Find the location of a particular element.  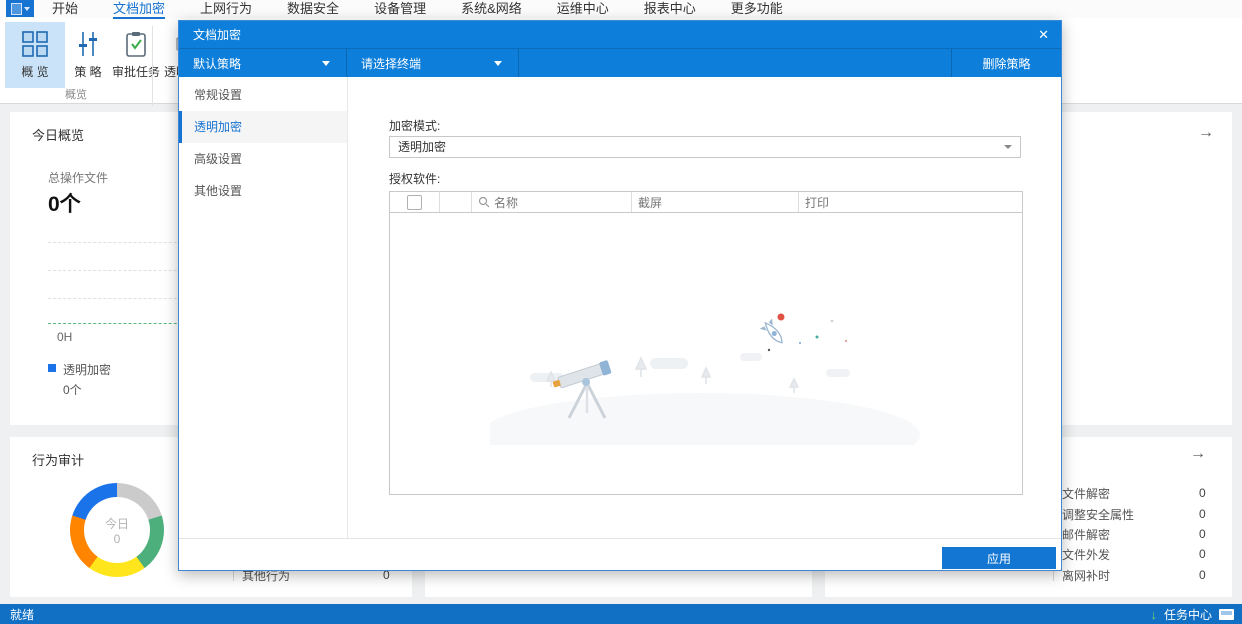

menu-item-system-network: 系统&网络 is located at coordinates (491, 9).